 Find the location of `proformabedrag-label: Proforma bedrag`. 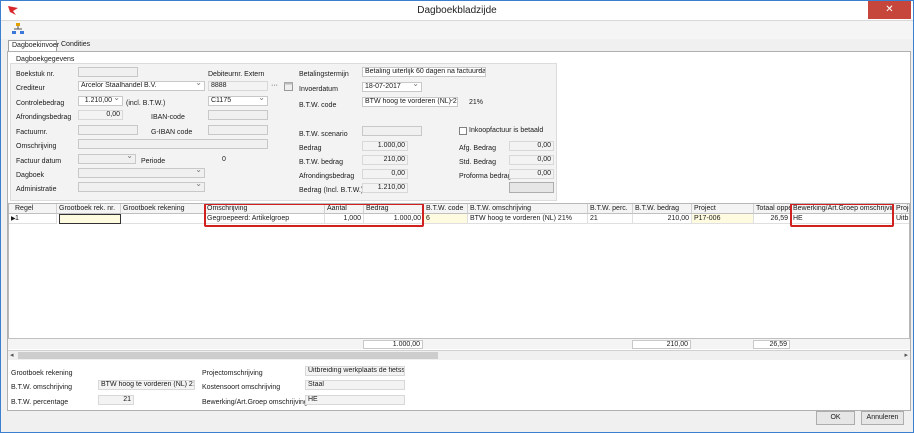

proformabedrag-label: Proforma bedrag is located at coordinates (485, 176).